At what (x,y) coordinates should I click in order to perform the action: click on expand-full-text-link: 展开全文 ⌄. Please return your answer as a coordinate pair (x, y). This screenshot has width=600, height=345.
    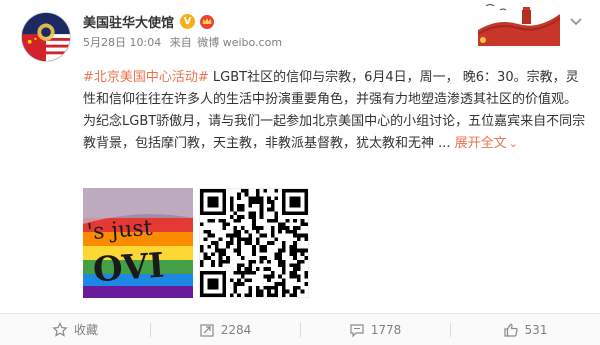
    Looking at the image, I should click on (486, 143).